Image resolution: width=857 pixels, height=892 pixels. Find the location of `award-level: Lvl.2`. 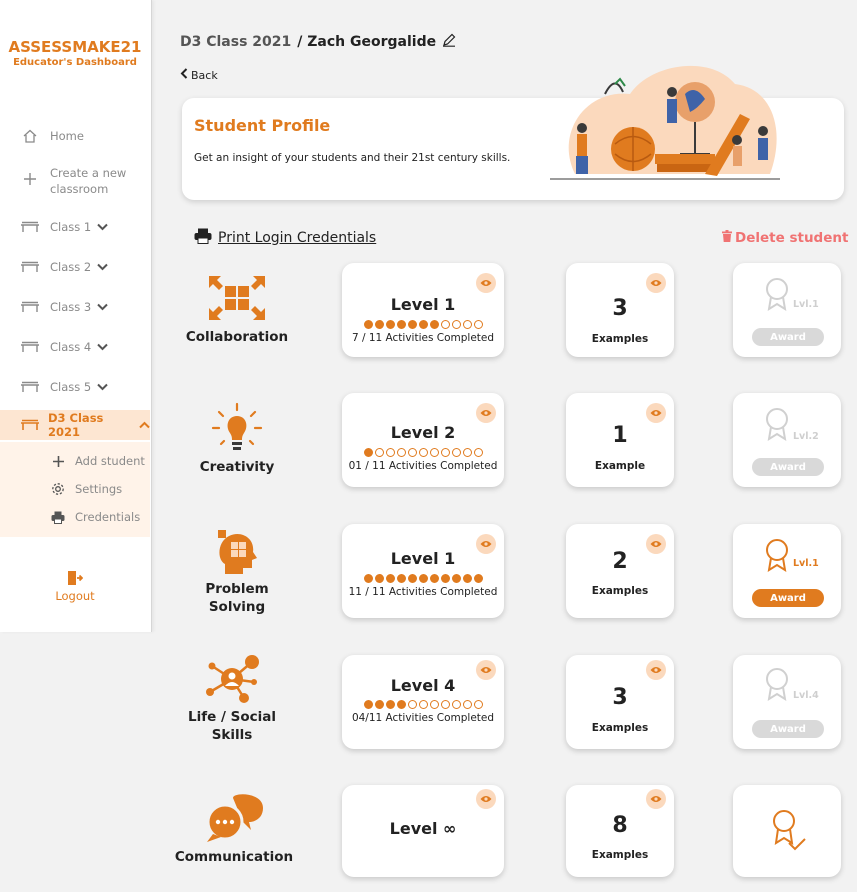

award-level: Lvl.2 is located at coordinates (806, 436).